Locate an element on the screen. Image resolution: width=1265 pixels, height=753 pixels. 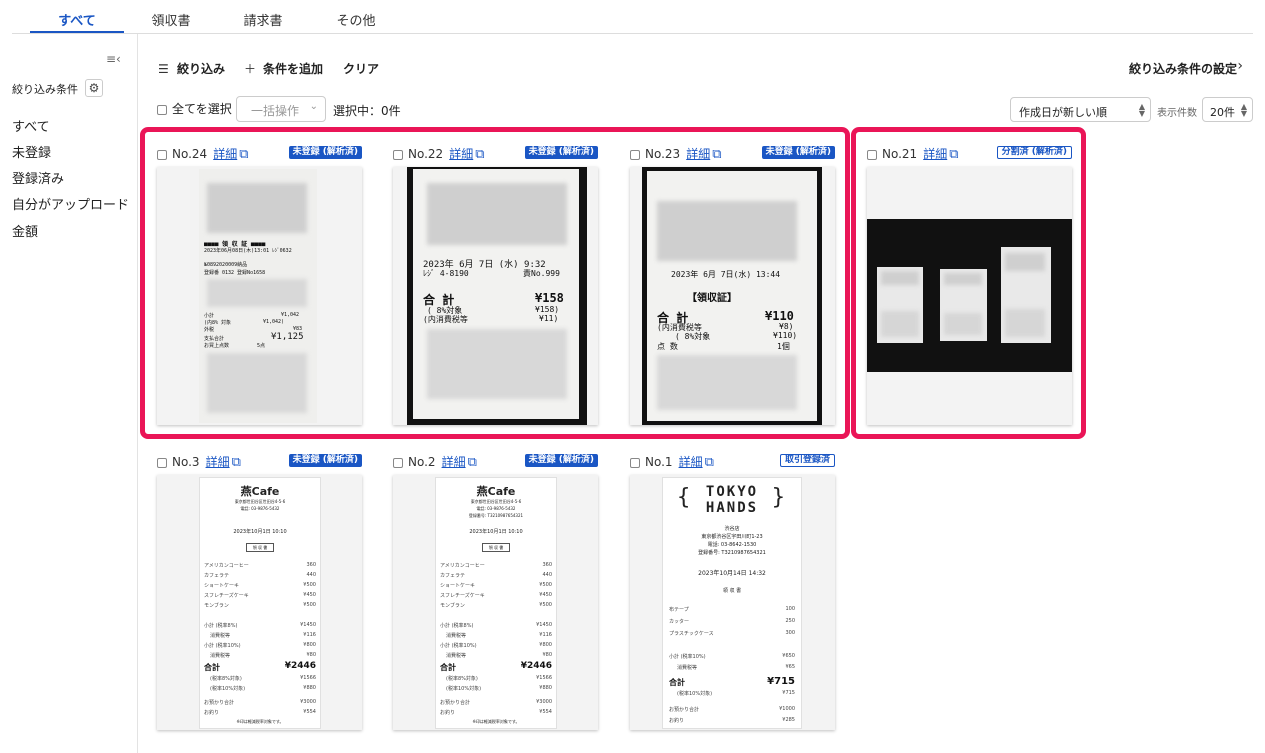
receipt-line: ¥11) is located at coordinates (549, 318).